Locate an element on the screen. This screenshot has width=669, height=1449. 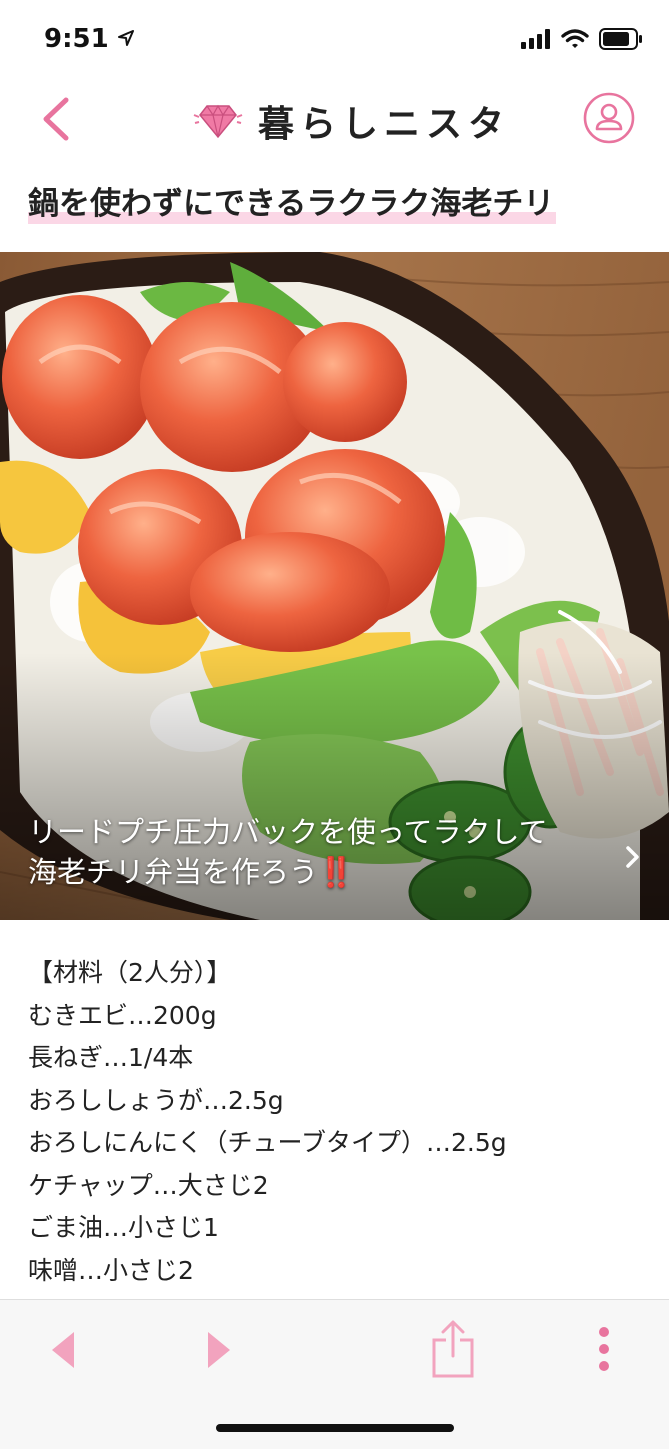
ingredient-item: ごま油…小さじ1 is located at coordinates (123, 1227).